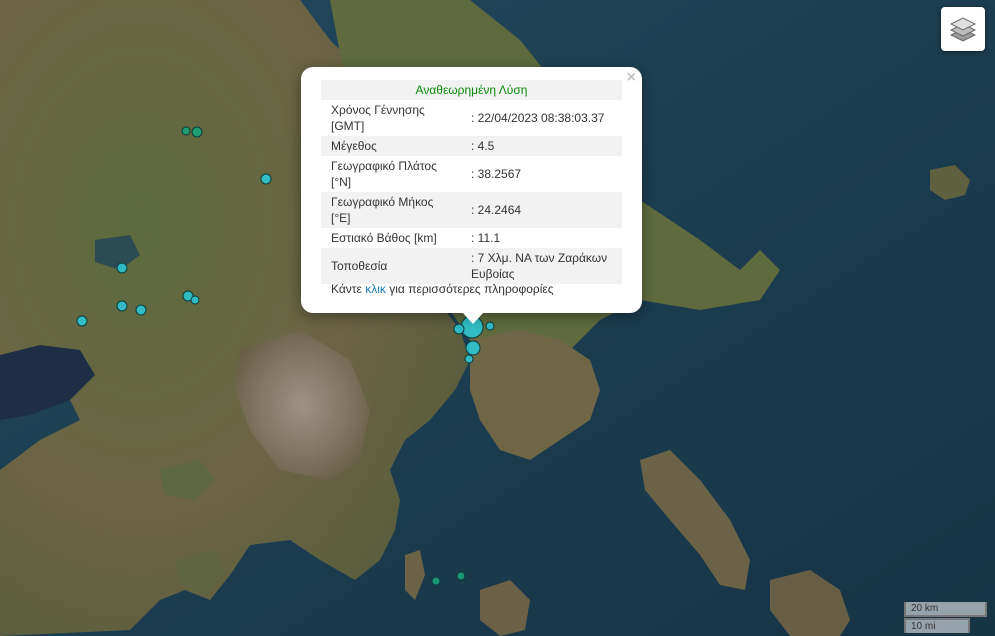  I want to click on value-origin-time: : 22/04/2023 08:38:03.37, so click(538, 118).